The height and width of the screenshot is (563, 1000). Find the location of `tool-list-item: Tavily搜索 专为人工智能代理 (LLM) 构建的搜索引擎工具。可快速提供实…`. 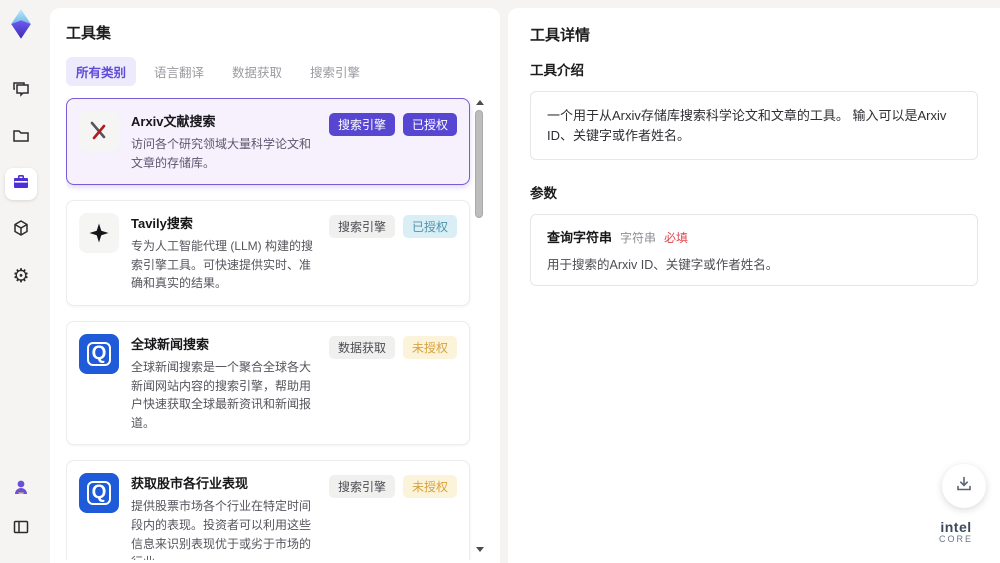

tool-list-item: Tavily搜索 专为人工智能代理 (LLM) 构建的搜索引擎工具。可快速提供实… is located at coordinates (268, 253).